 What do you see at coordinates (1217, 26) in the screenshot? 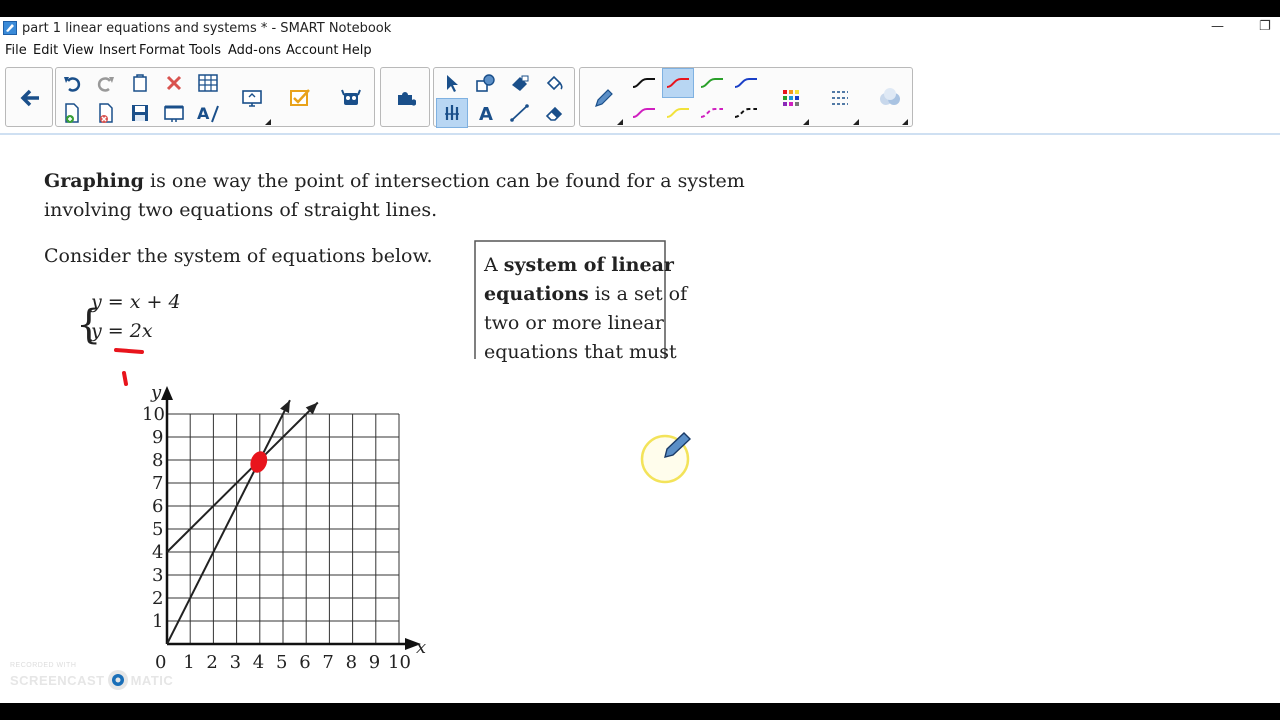
I see `minimize-button: —` at bounding box center [1217, 26].